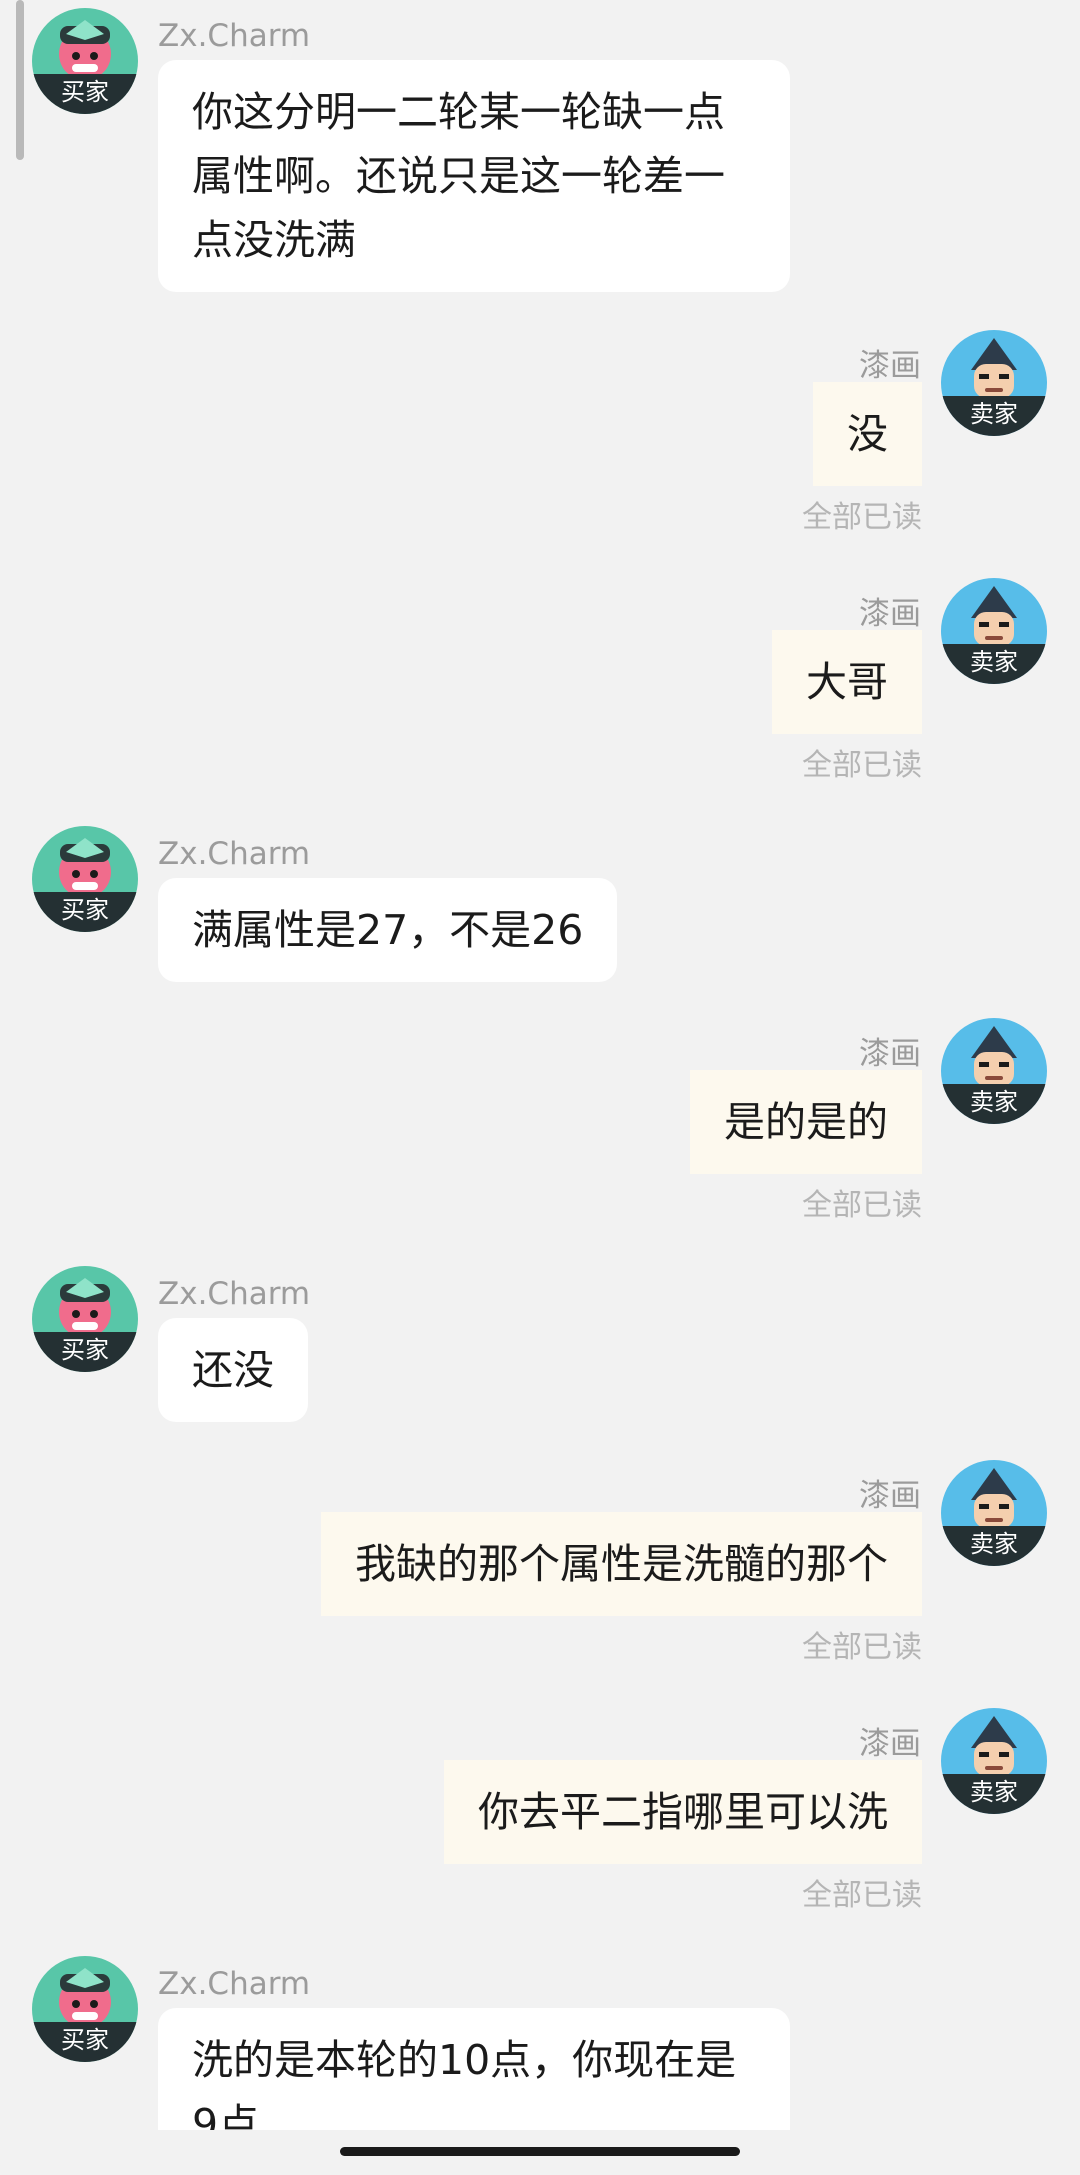 This screenshot has height=2175, width=1080. Describe the element at coordinates (540, 683) in the screenshot. I see `message-row: 卖家 漆画 大哥 全部已读` at that location.